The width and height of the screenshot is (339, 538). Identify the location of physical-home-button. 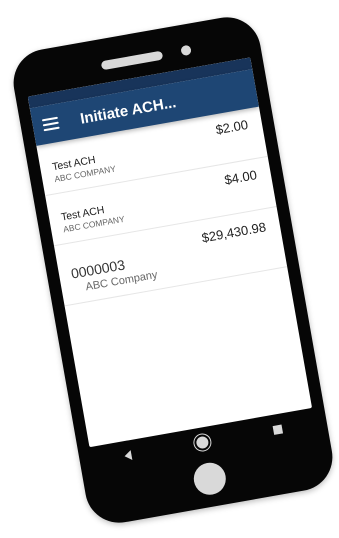
(210, 479).